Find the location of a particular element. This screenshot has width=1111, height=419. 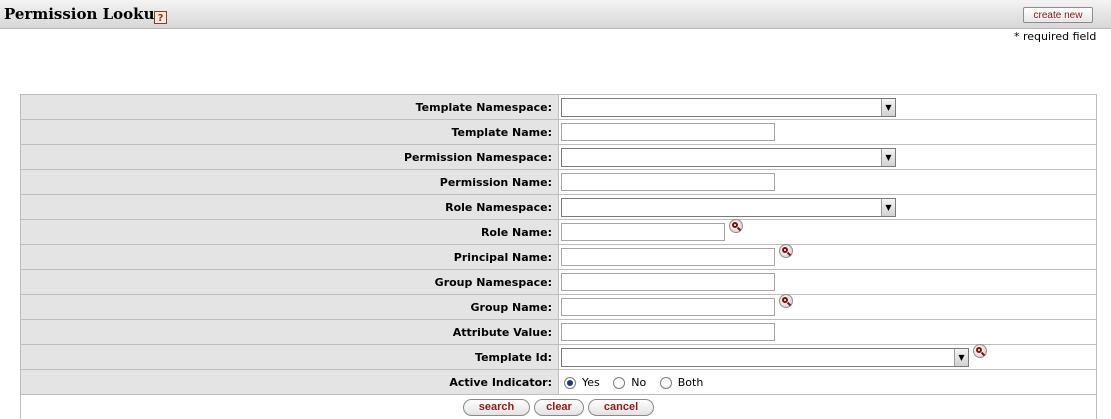

permission-namespace-label: Permission Namespace: is located at coordinates (289, 157).